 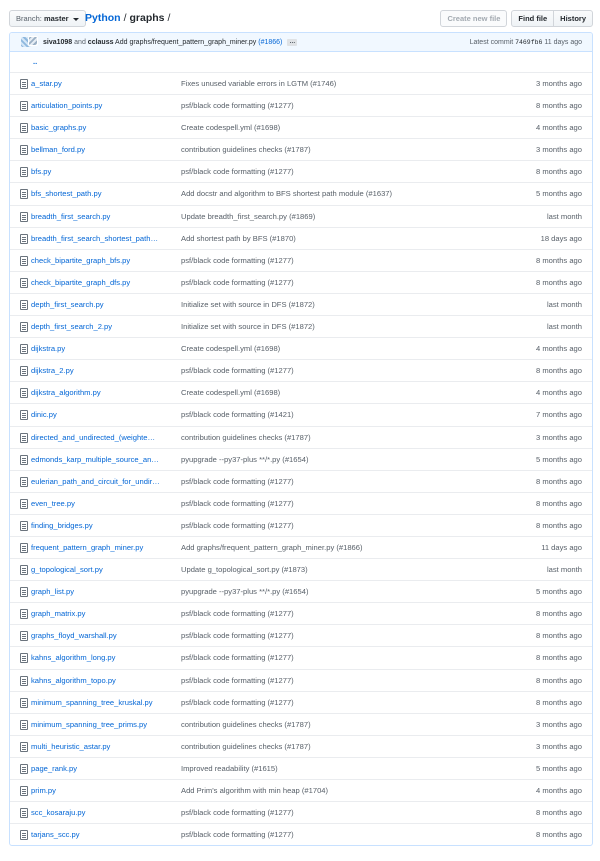 I want to click on file-name-link: bellman_ford.py, so click(x=106, y=149).